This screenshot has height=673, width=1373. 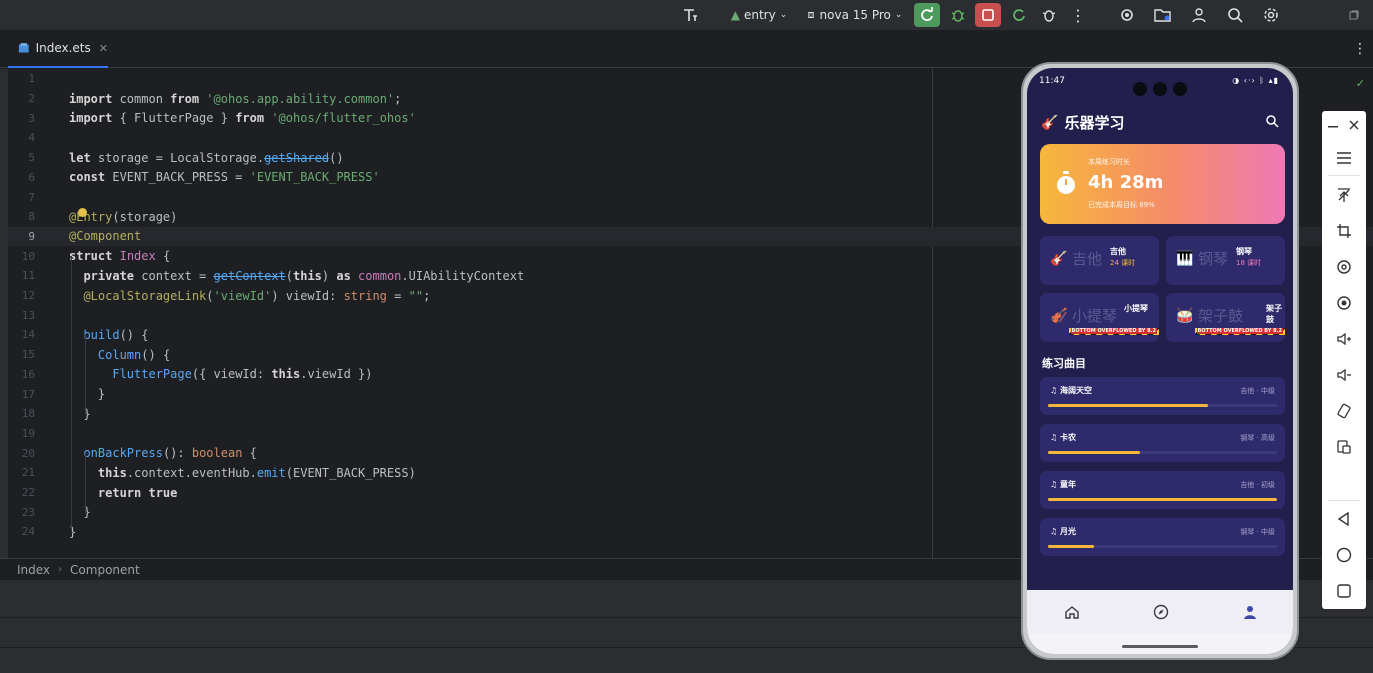 I want to click on rotate-icon, so click(x=1344, y=267).